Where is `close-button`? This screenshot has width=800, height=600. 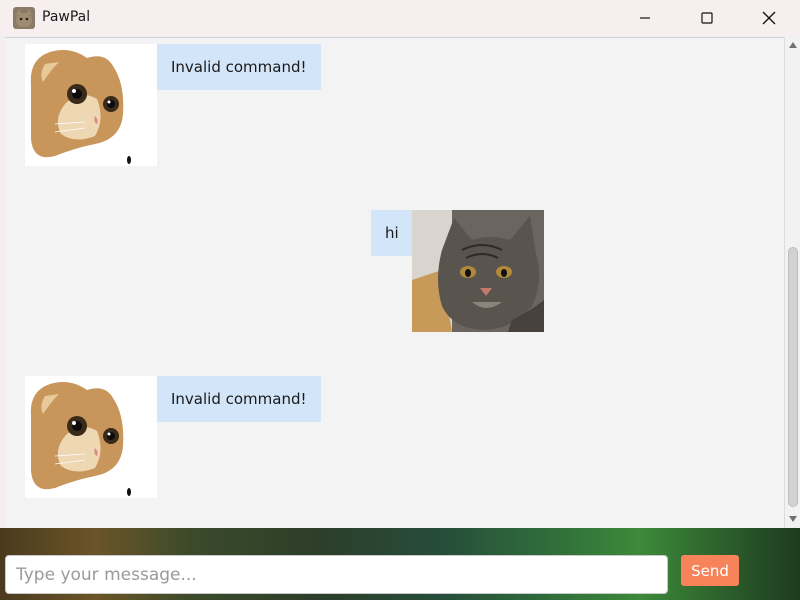
close-button is located at coordinates (769, 18).